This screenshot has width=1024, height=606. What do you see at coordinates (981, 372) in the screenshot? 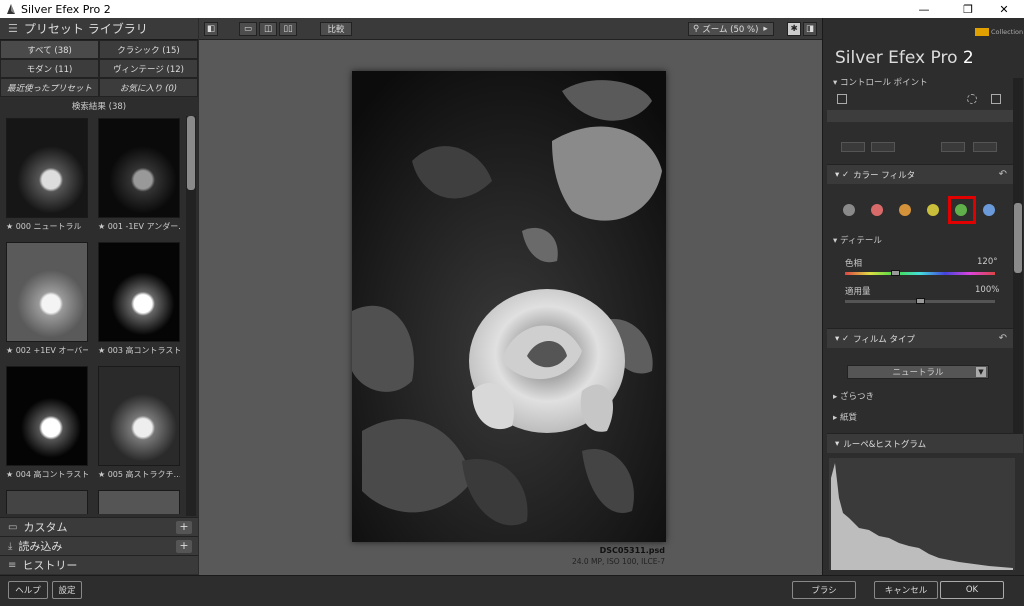
I see `chevron-down-icon: ▼` at bounding box center [981, 372].